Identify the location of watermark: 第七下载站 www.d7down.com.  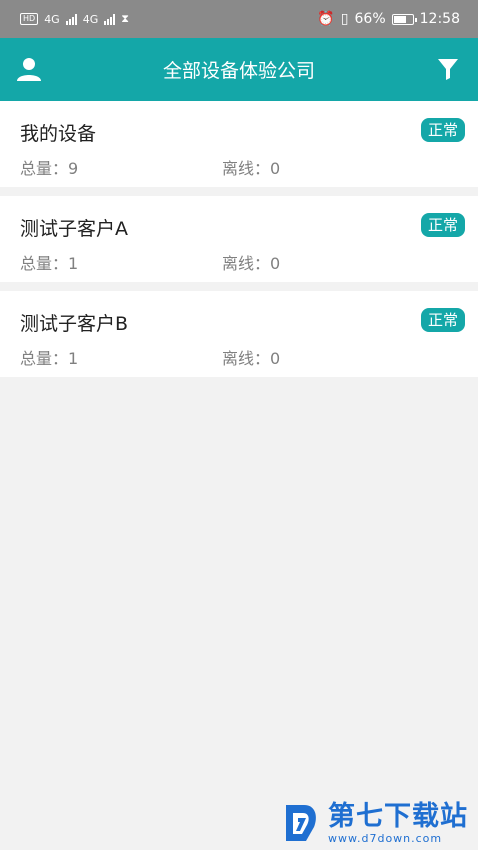
(379, 823).